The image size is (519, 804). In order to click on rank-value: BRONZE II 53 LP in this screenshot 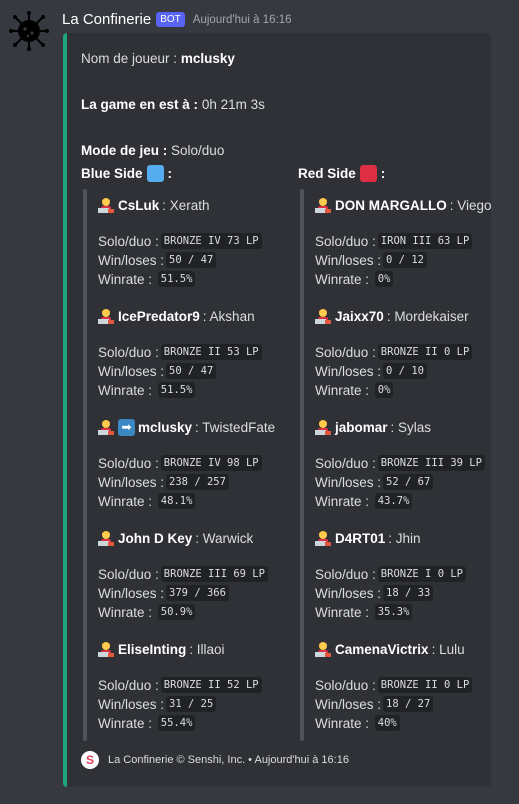, I will do `click(211, 352)`.